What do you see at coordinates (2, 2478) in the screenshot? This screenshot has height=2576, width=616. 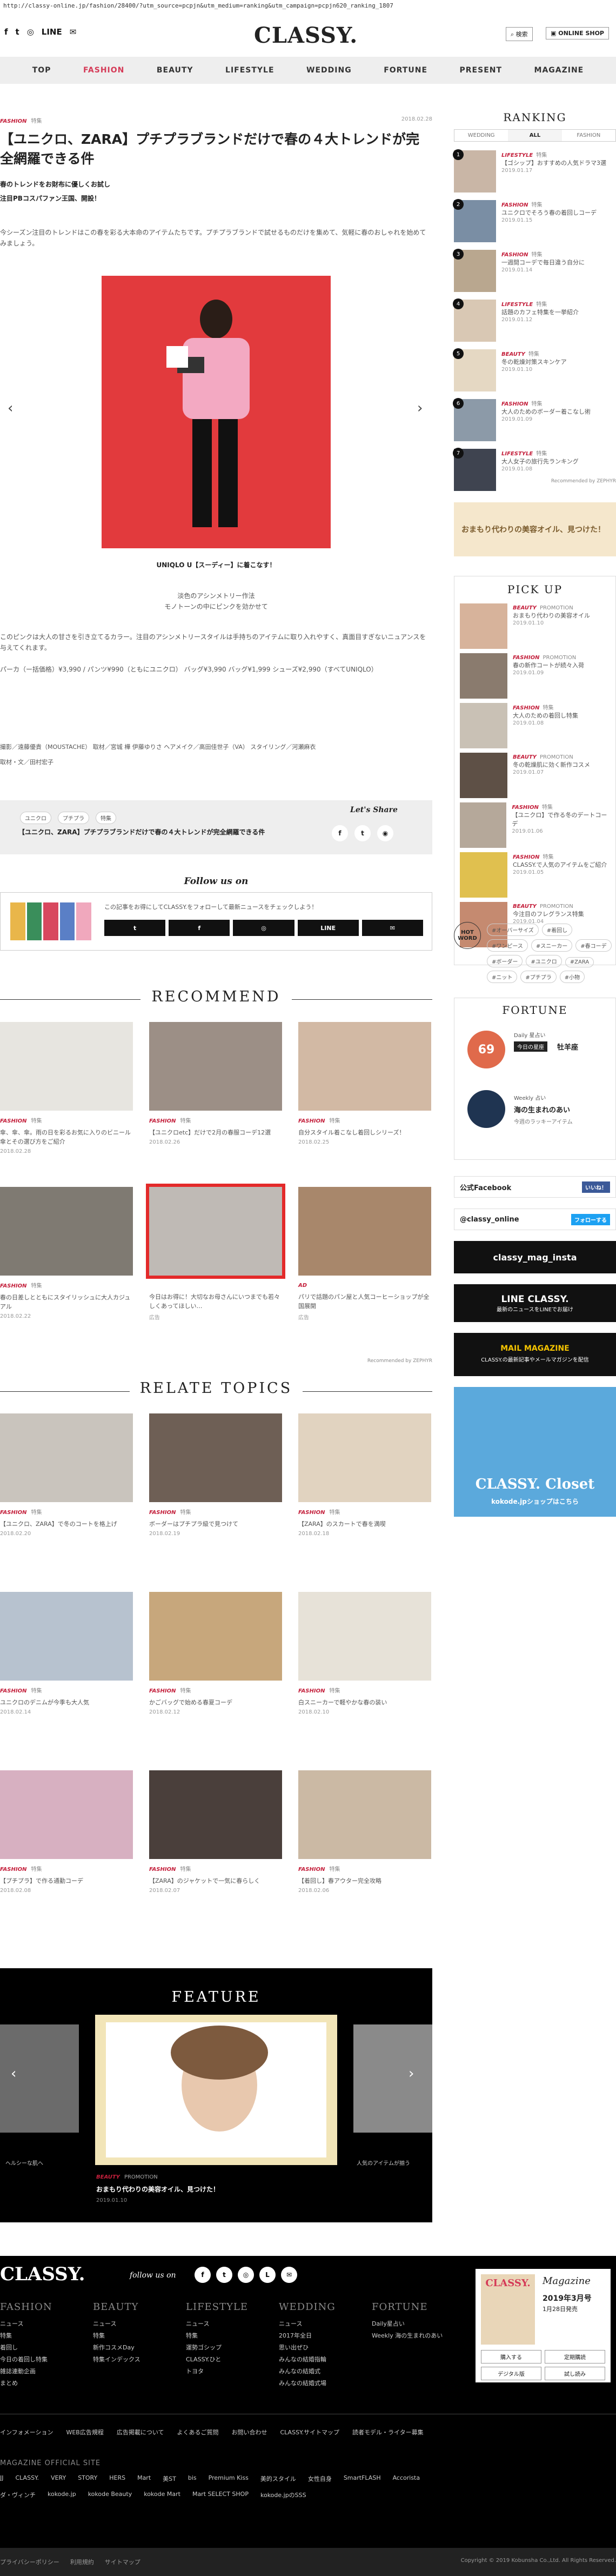 I see `official-site-link: JJ` at bounding box center [2, 2478].